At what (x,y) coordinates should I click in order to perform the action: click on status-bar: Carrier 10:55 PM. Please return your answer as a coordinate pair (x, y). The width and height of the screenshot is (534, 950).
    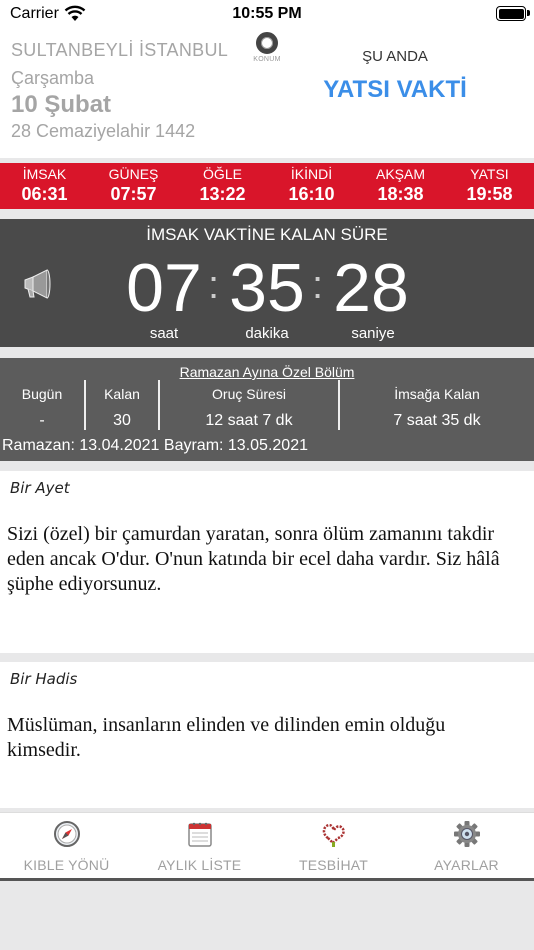
    Looking at the image, I should click on (267, 15).